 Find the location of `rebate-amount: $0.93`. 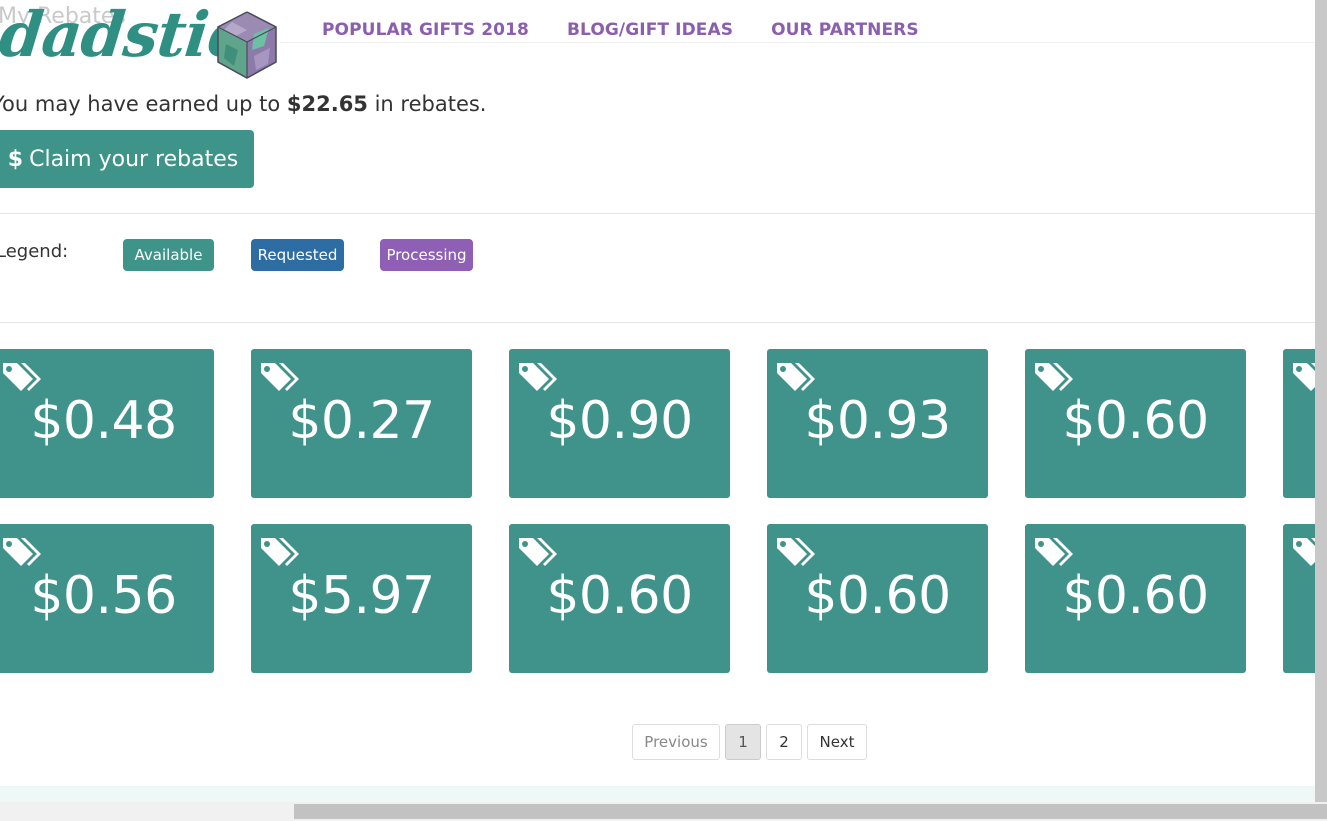

rebate-amount: $0.93 is located at coordinates (877, 421).